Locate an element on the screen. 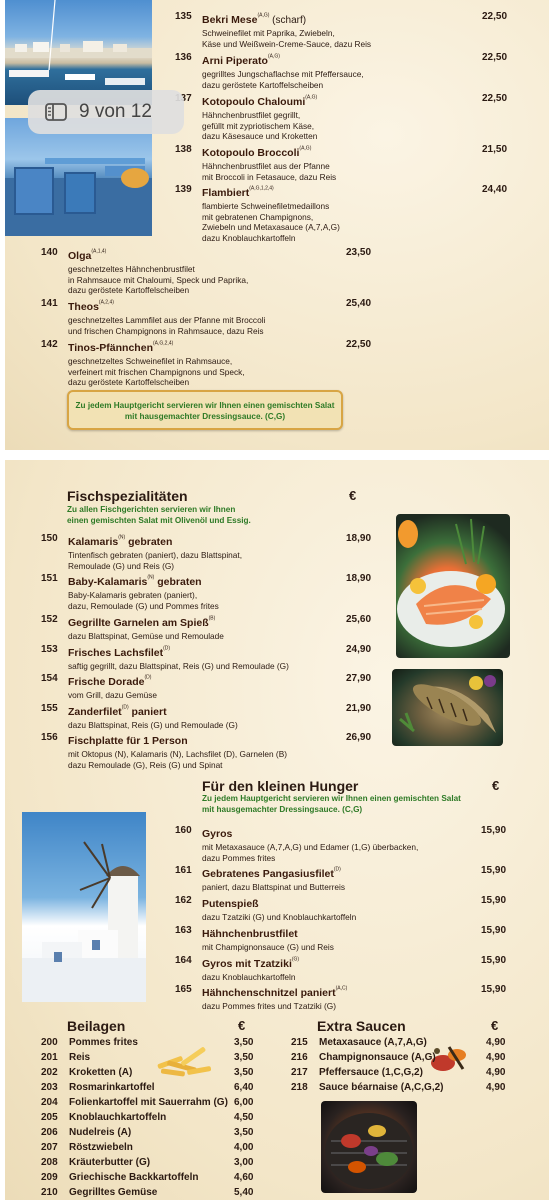 Image resolution: width=554 pixels, height=1200 pixels. item-number: 152 is located at coordinates (49, 619).